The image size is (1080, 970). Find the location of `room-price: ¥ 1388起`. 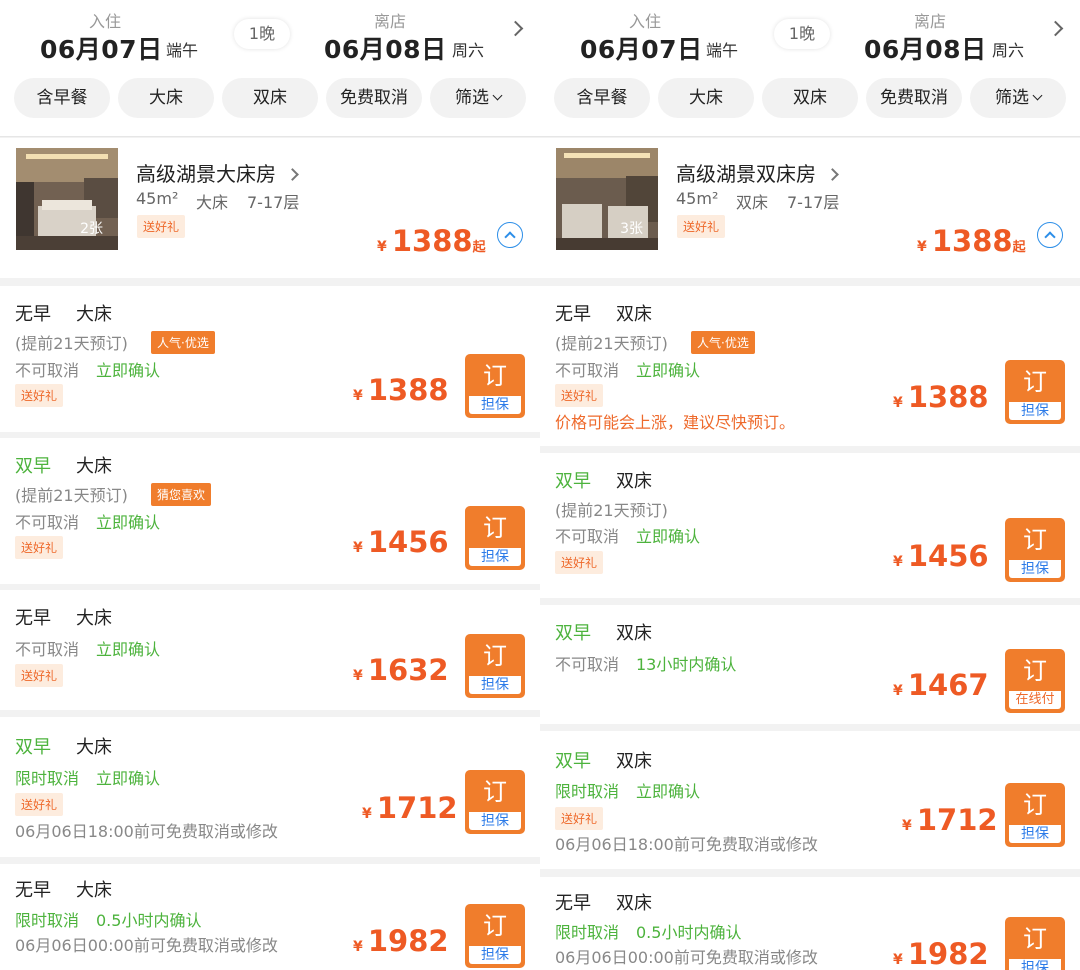

room-price: ¥ 1388起 is located at coordinates (971, 241).